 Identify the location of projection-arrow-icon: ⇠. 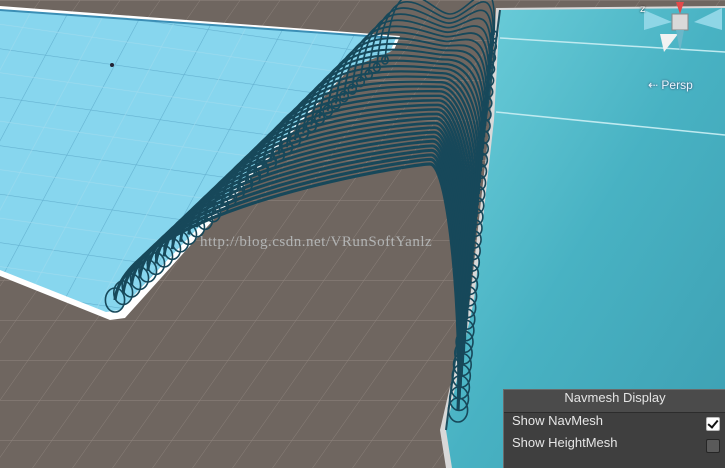
(655, 85).